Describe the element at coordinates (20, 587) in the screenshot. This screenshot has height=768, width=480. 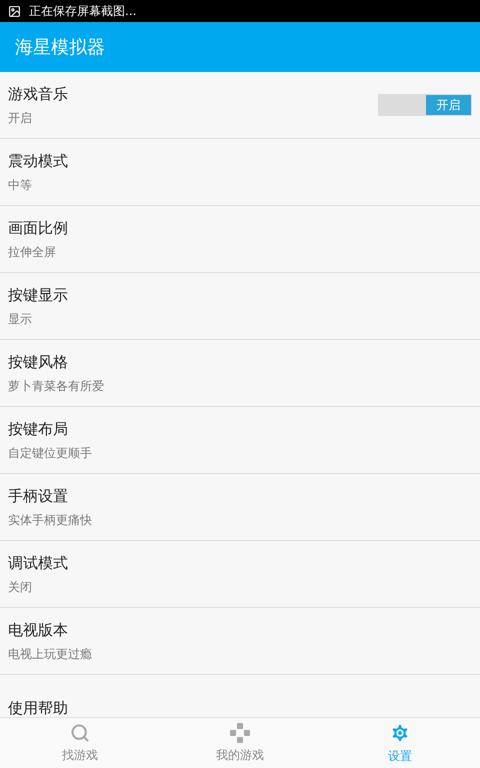
I see `setting-value: 关闭` at that location.